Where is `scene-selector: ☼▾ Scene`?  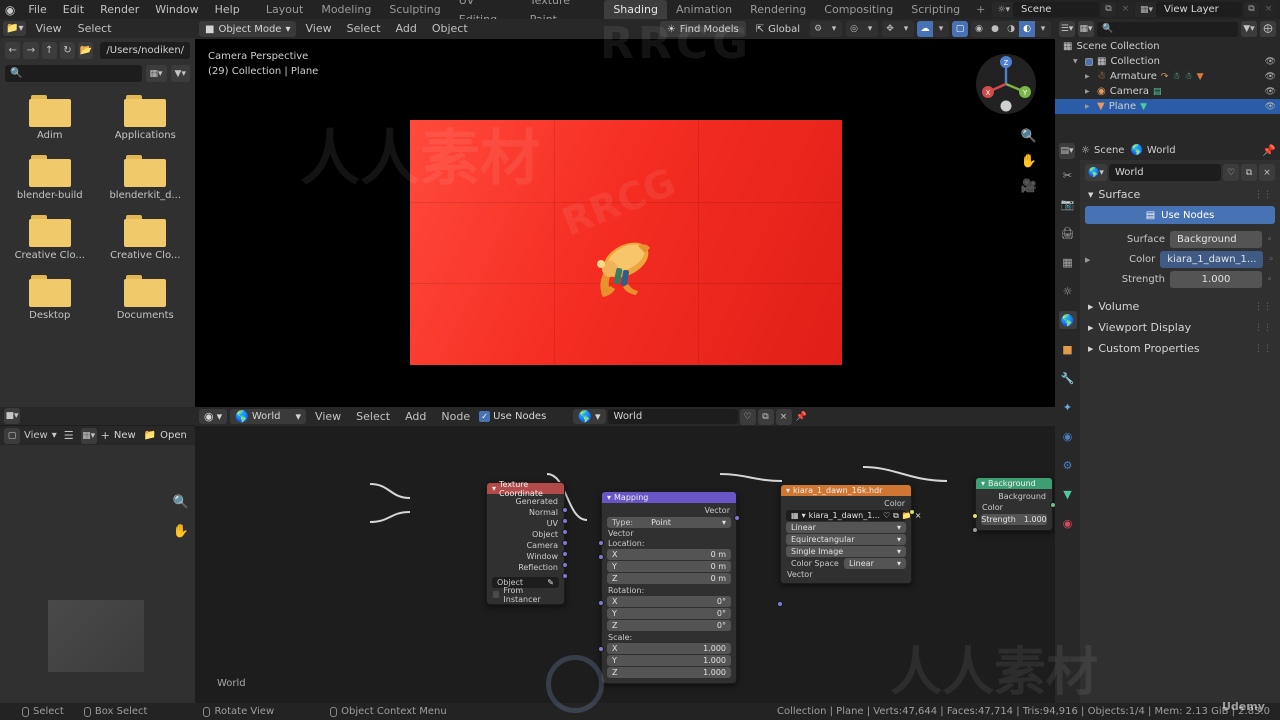 scene-selector: ☼▾ Scene is located at coordinates (1045, 9).